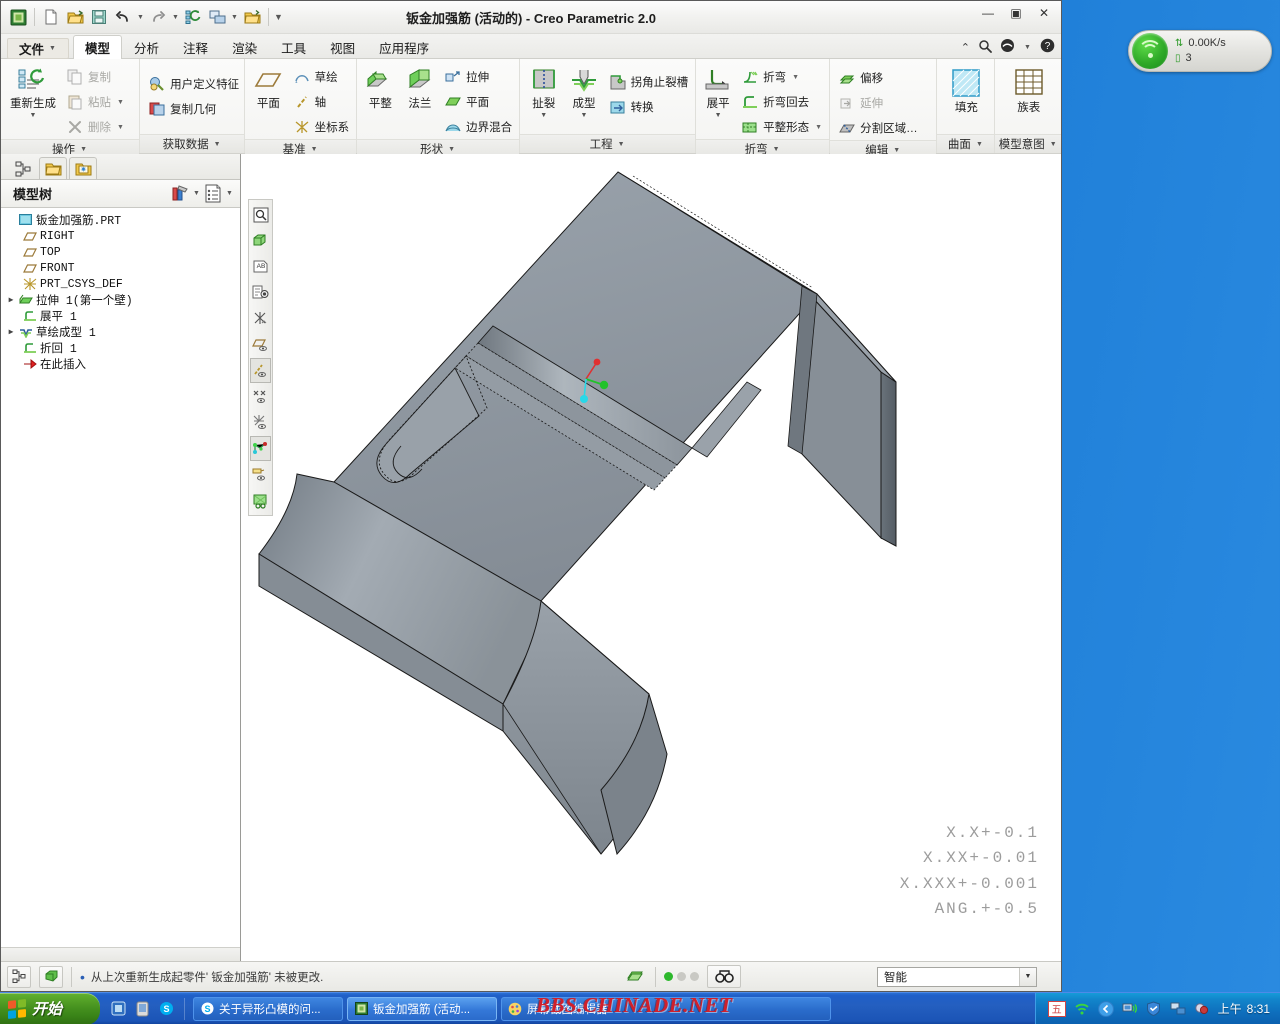 The image size is (1280, 1024). I want to click on tree-settings-dropdown-icon: ▼, so click(229, 193).